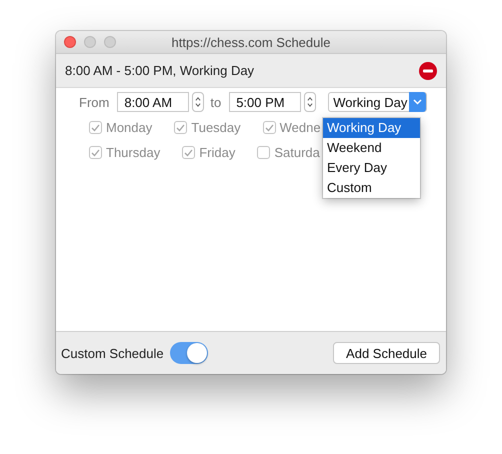 Image resolution: width=502 pixels, height=454 pixels. Describe the element at coordinates (265, 102) in the screenshot. I see `to-time-field: 5:00 PM` at that location.